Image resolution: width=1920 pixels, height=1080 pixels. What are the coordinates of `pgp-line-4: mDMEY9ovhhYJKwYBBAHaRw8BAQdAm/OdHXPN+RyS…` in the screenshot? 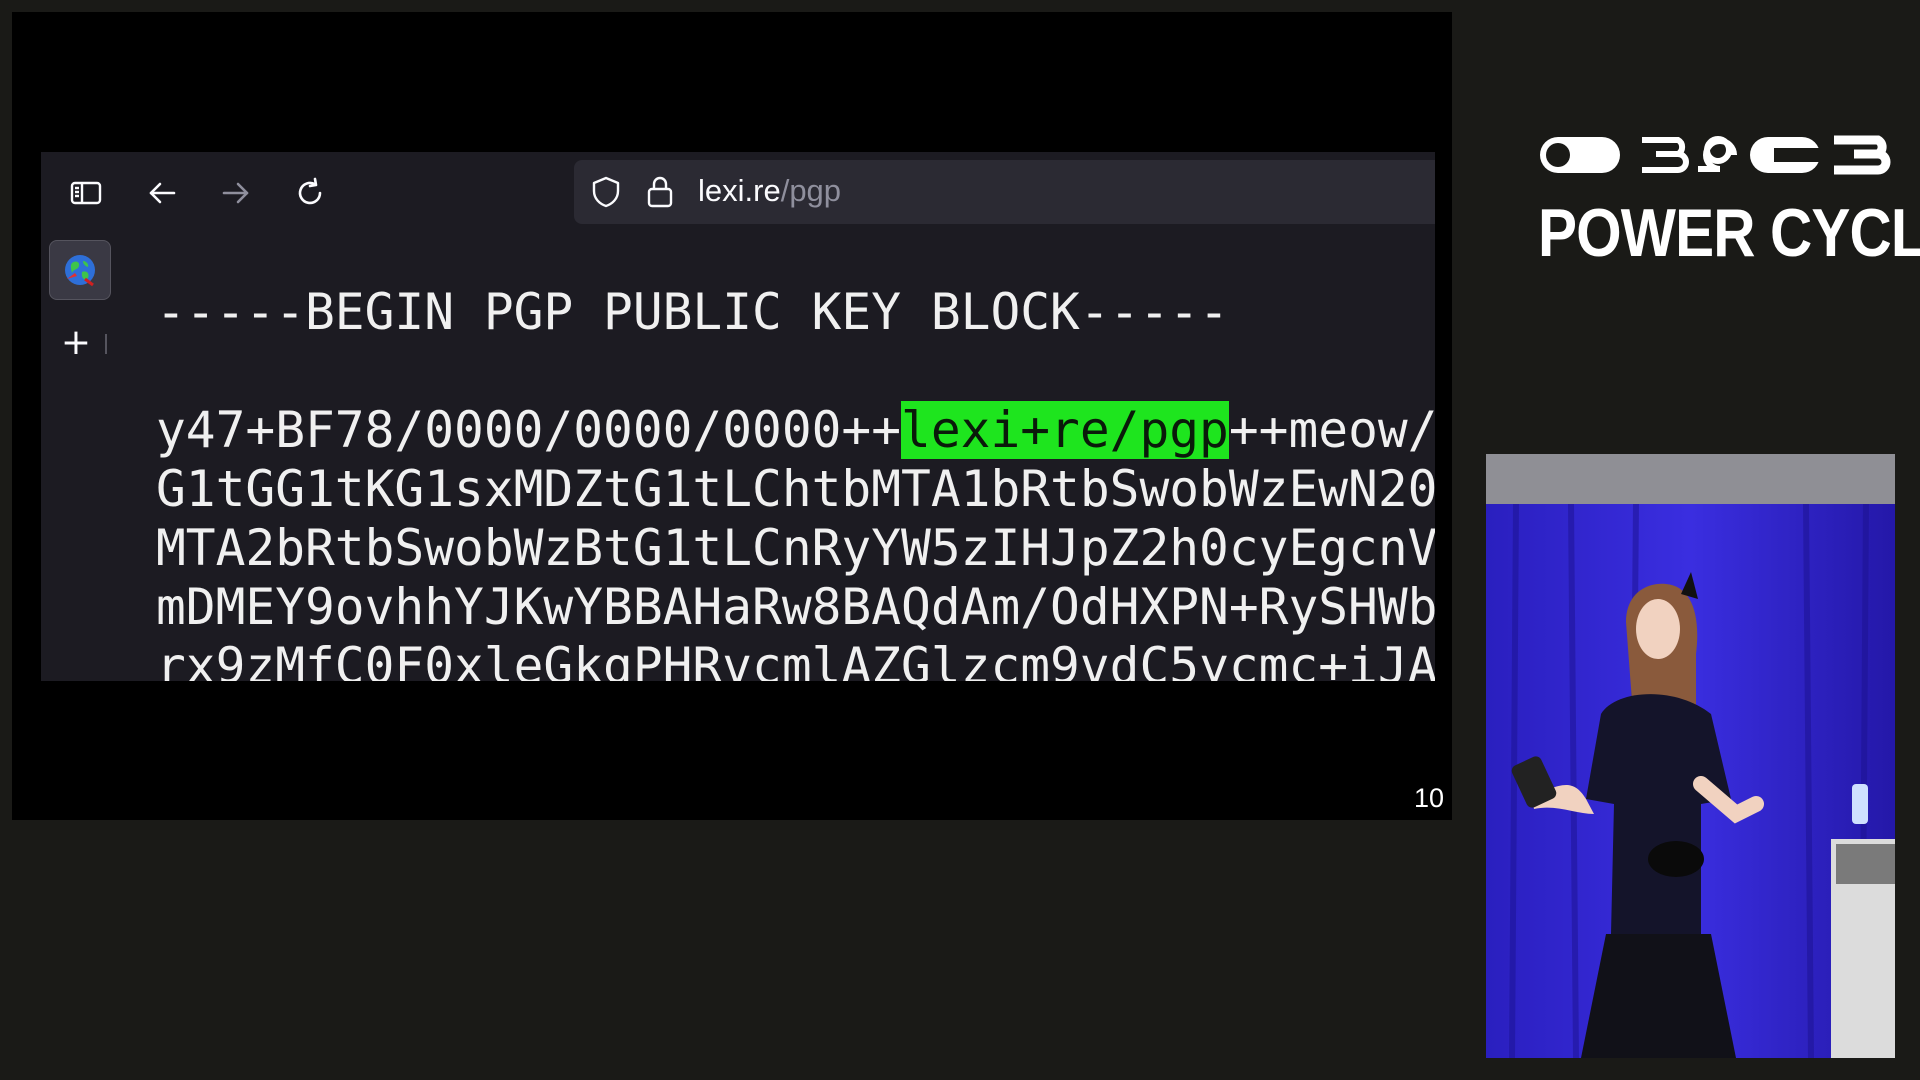 It's located at (795, 607).